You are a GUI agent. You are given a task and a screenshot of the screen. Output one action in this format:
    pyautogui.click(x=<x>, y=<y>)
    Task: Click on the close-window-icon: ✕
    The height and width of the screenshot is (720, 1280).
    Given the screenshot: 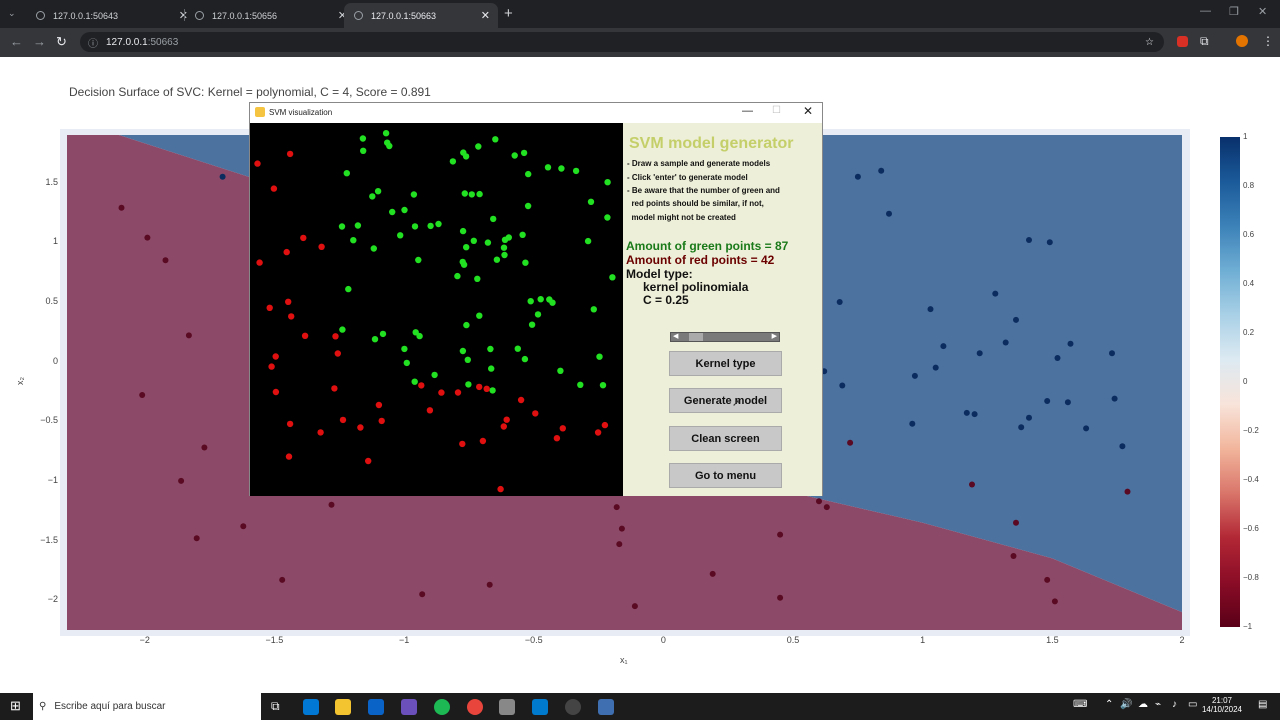 What is the action you would take?
    pyautogui.click(x=1262, y=11)
    